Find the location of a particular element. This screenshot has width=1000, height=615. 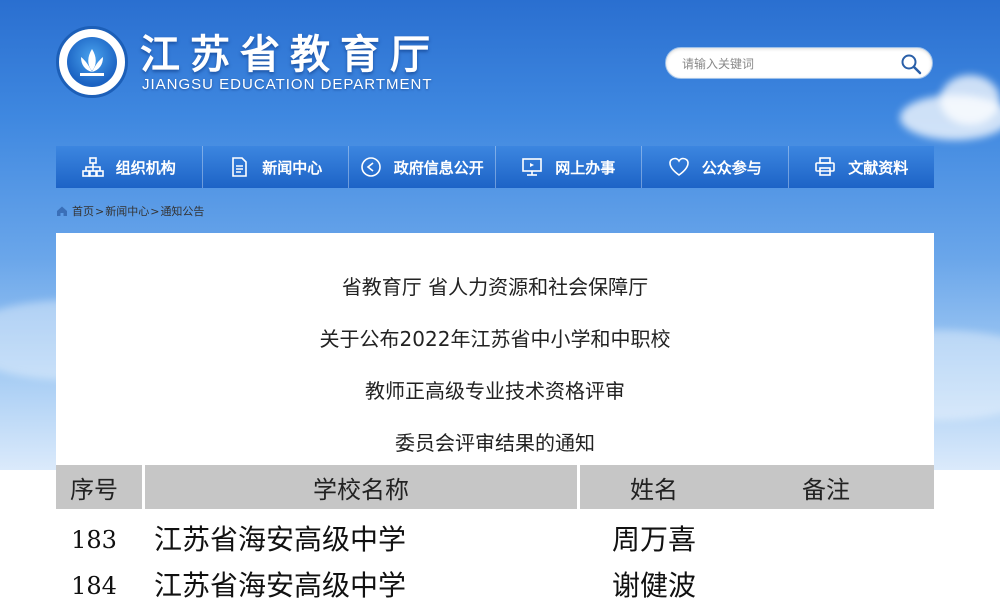

site-logo is located at coordinates (92, 62).